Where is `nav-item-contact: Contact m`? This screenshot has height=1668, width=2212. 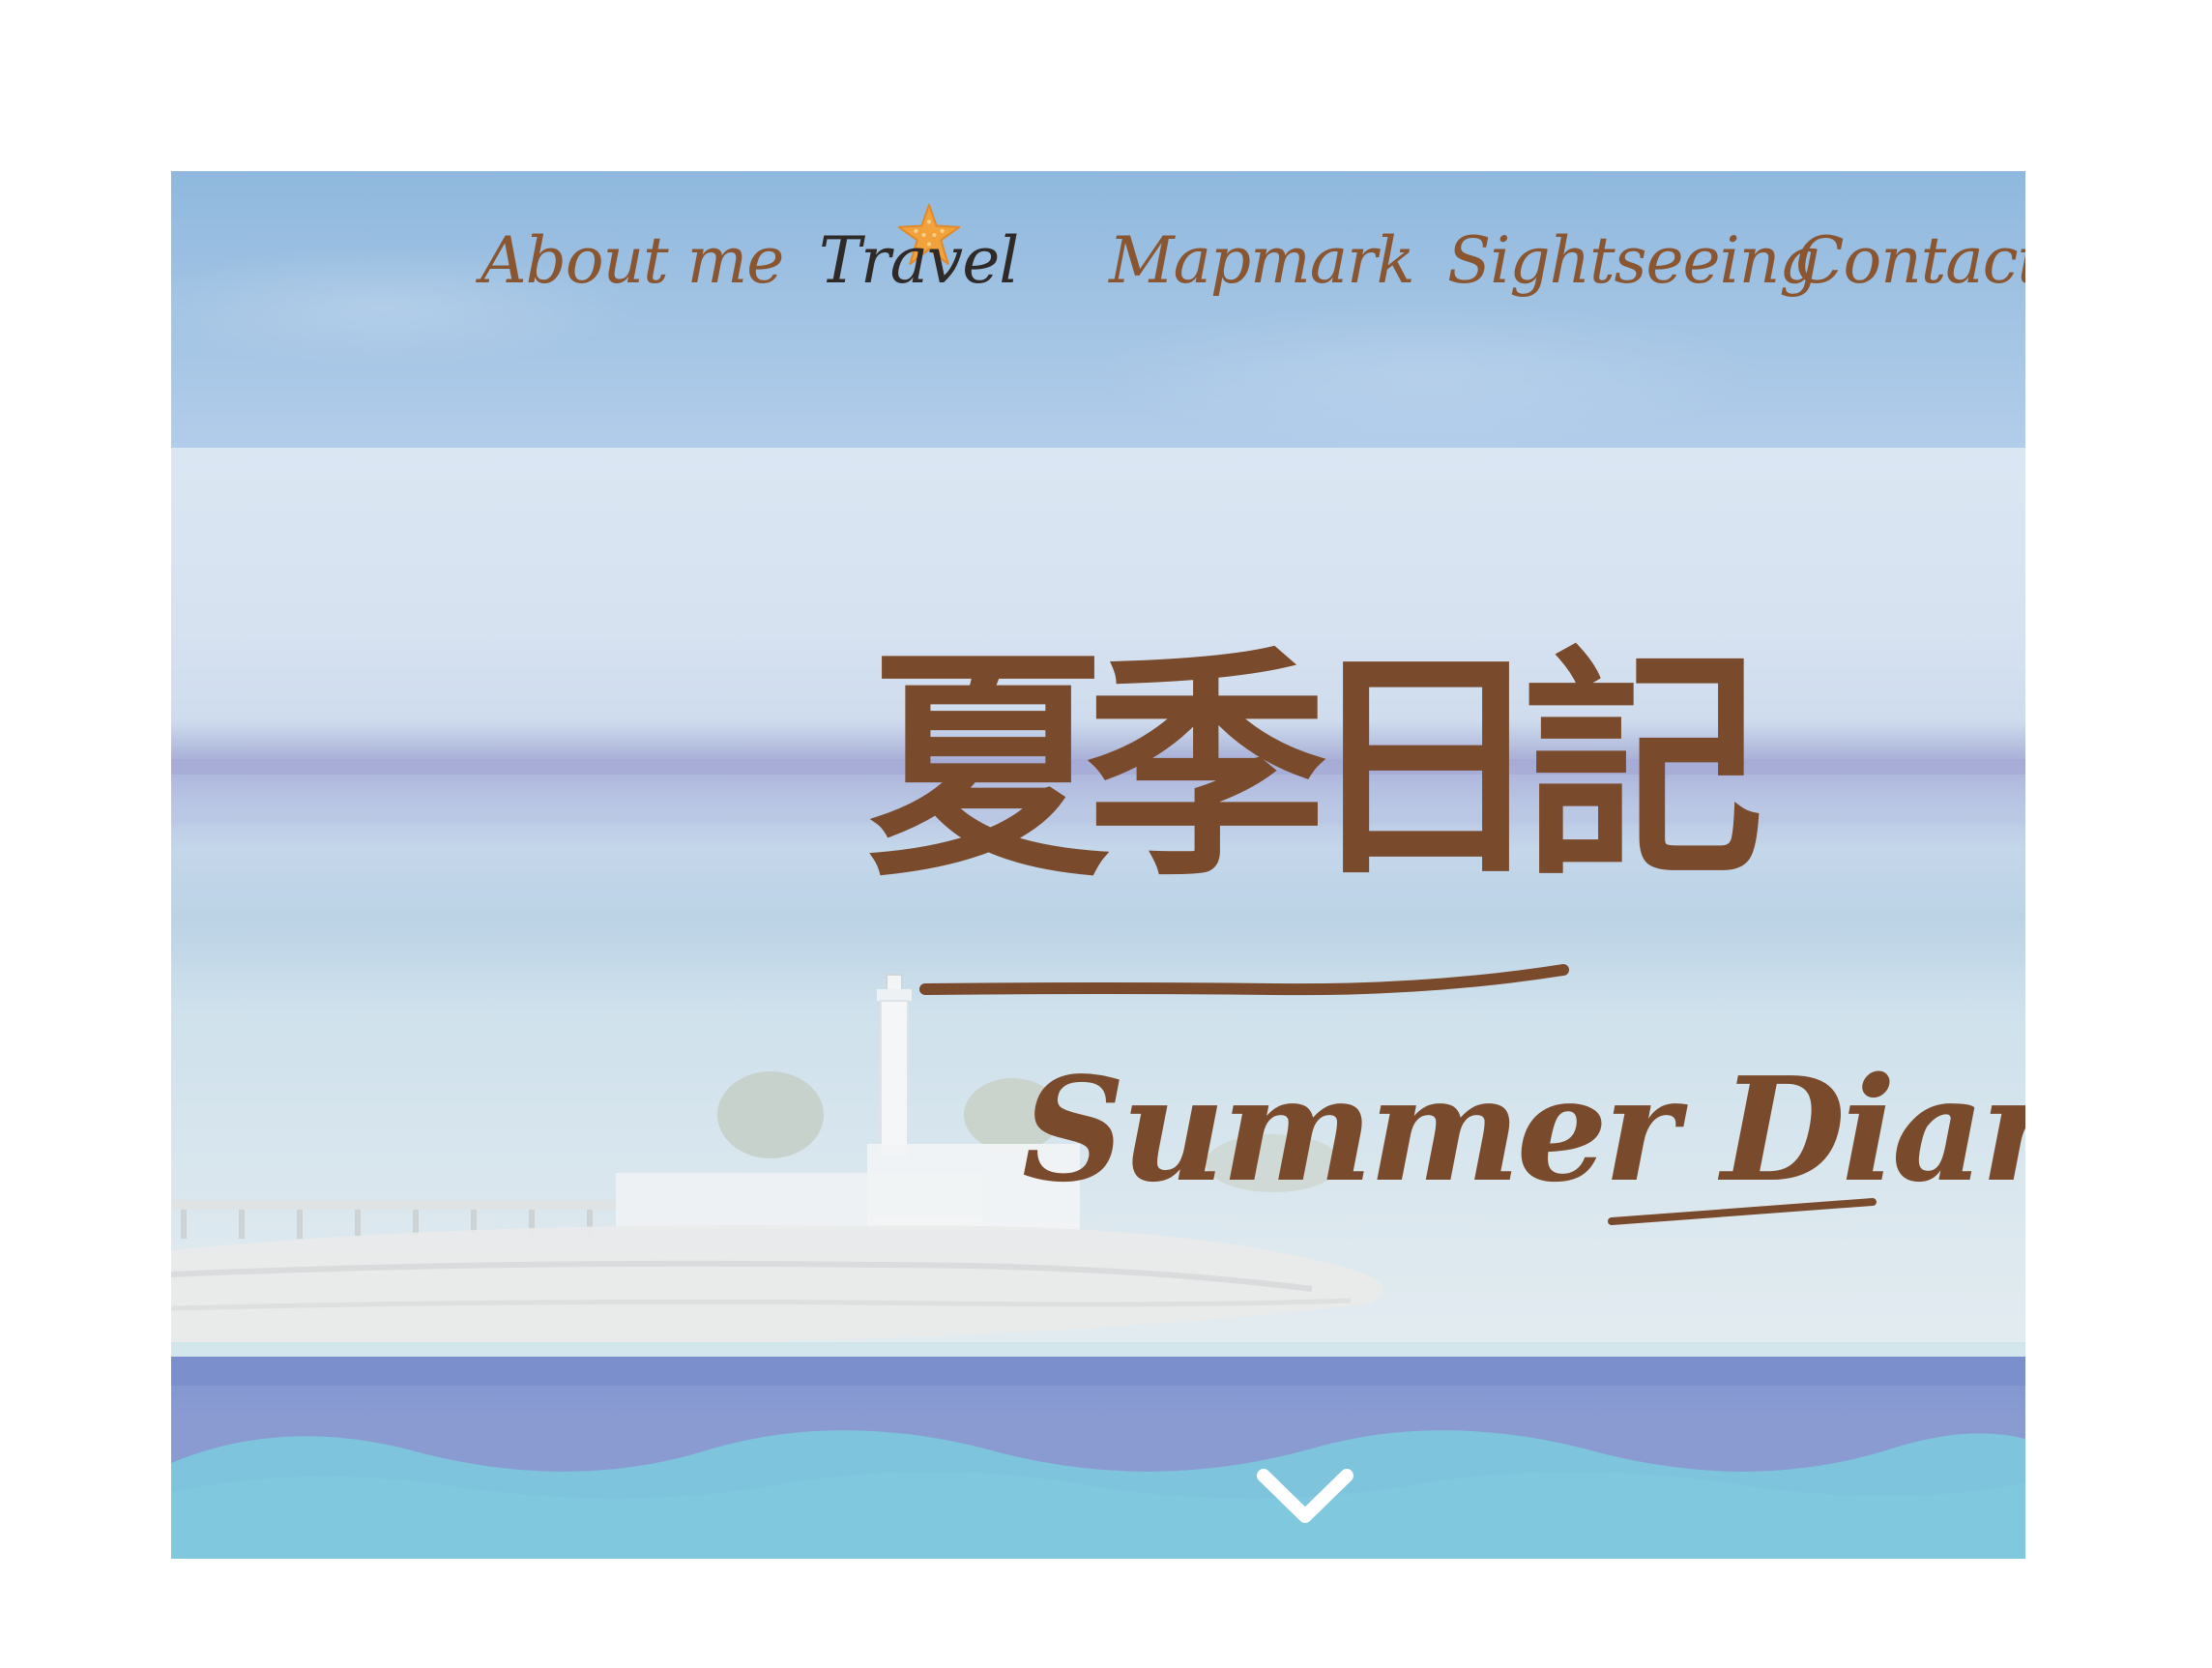
nav-item-contact: Contact m is located at coordinates (1910, 261).